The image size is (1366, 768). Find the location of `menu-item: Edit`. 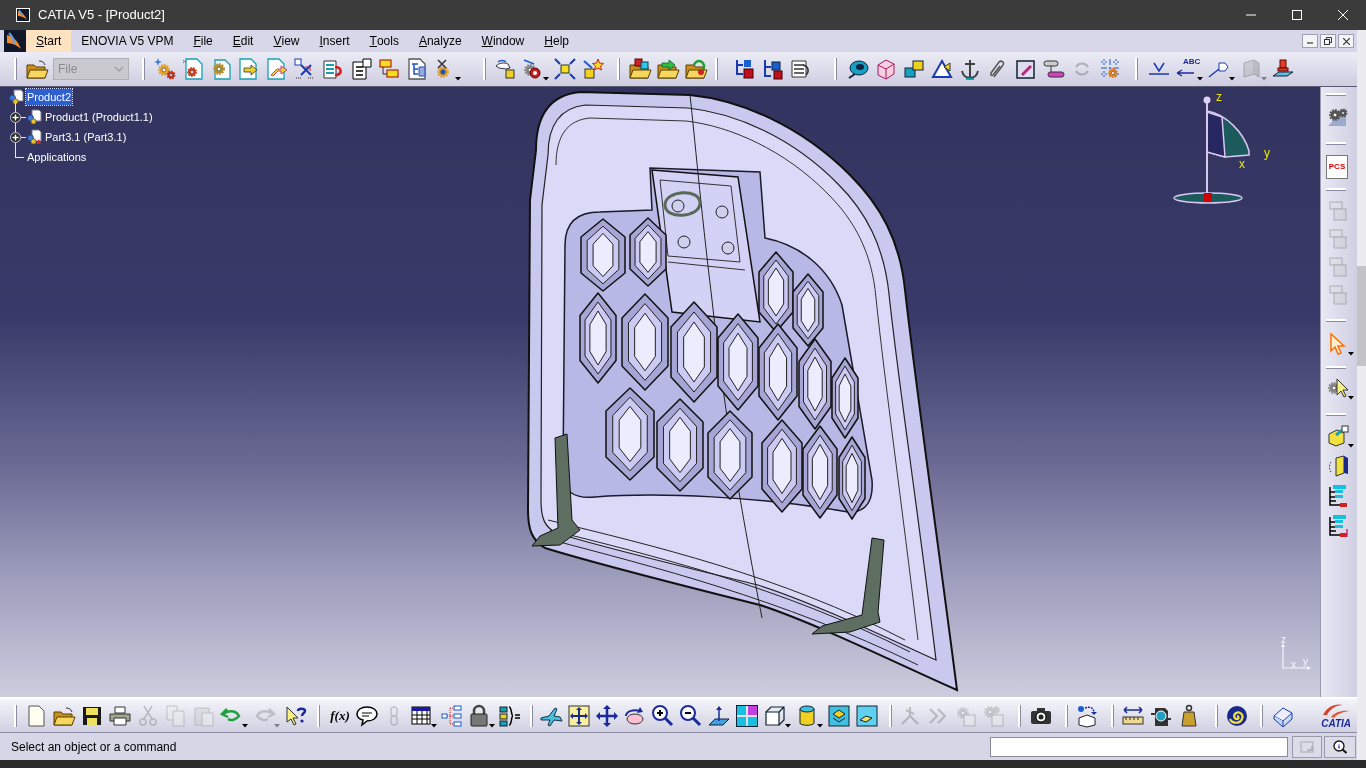

menu-item: Edit is located at coordinates (243, 41).